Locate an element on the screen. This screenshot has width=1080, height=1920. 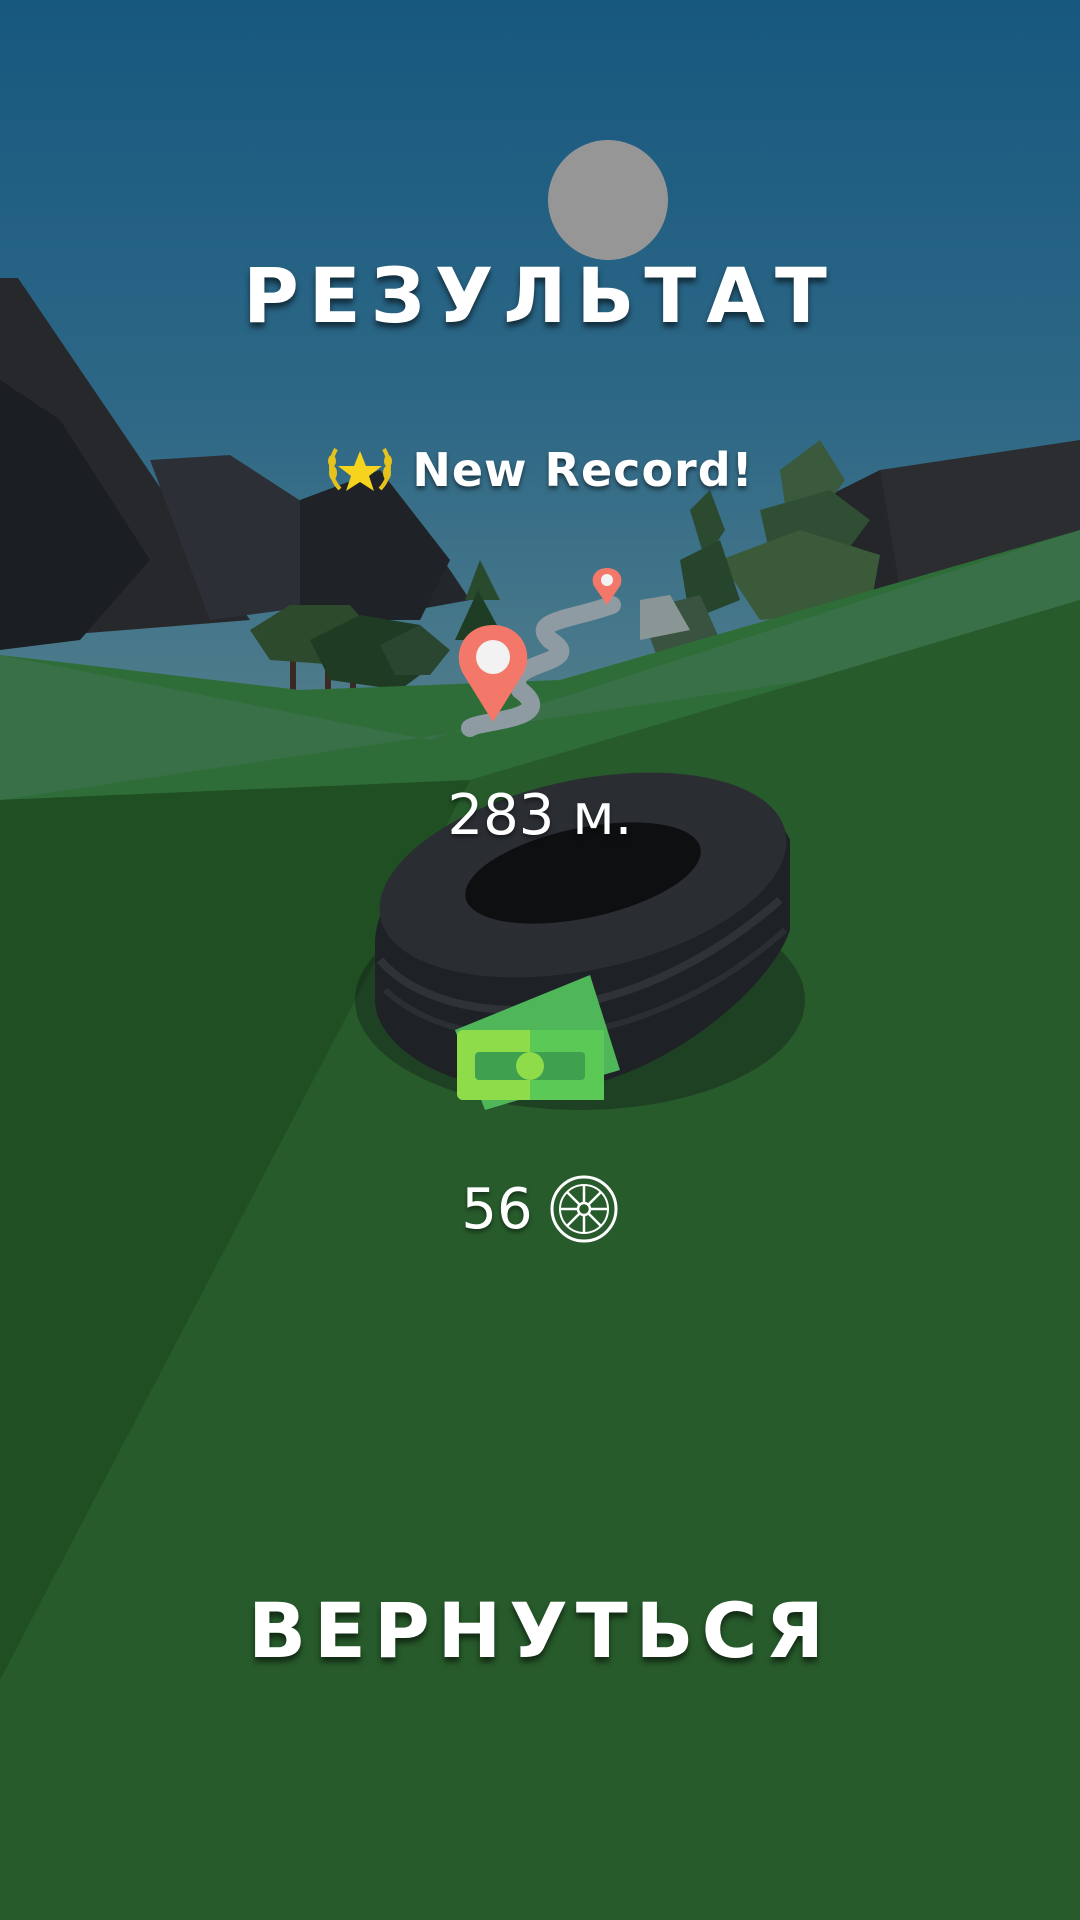
moon is located at coordinates (608, 200).